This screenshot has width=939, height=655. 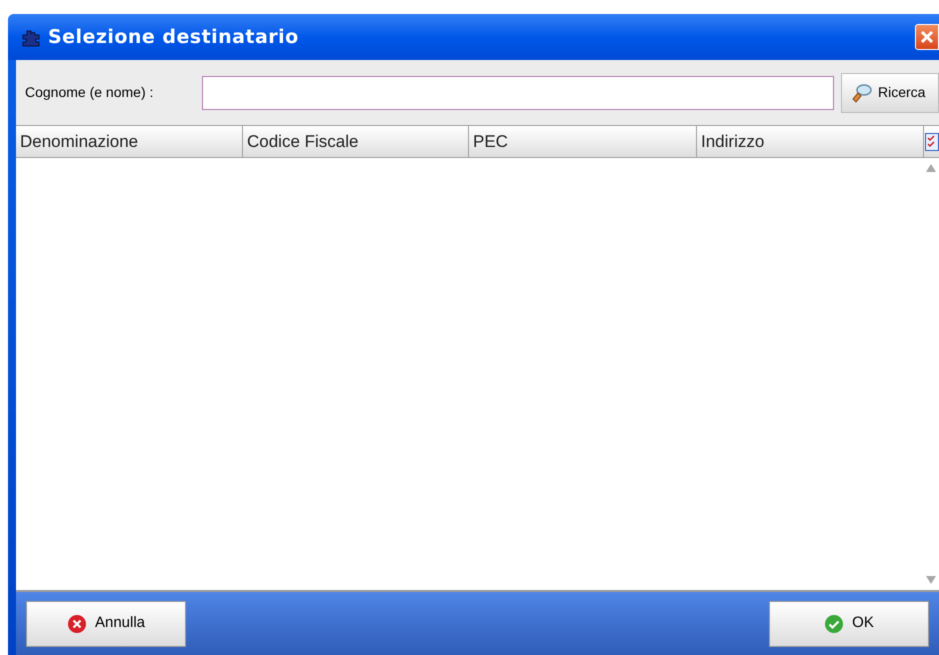 What do you see at coordinates (931, 580) in the screenshot?
I see `scroll-down-arrow-icon` at bounding box center [931, 580].